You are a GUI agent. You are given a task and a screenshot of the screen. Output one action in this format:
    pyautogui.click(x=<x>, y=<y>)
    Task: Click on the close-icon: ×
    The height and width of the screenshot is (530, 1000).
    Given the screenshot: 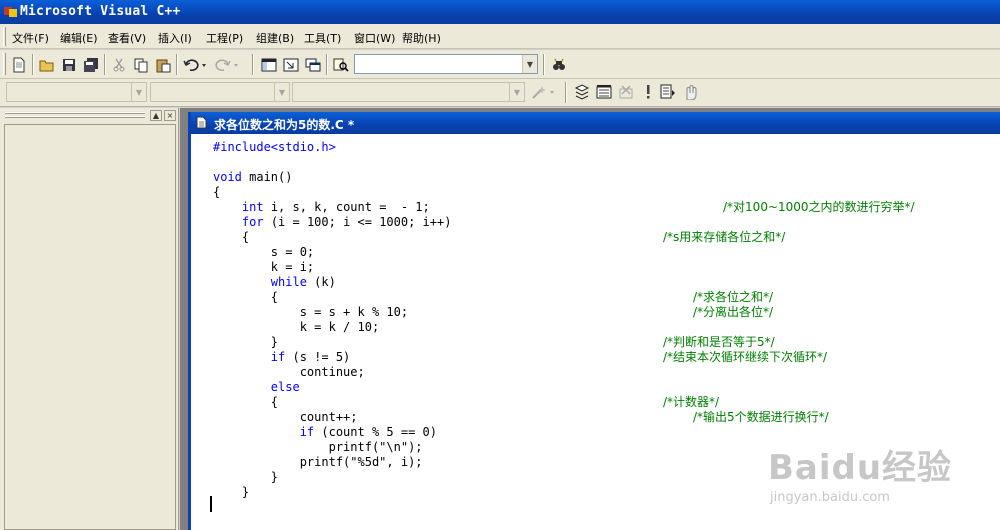 What is the action you would take?
    pyautogui.click(x=170, y=115)
    